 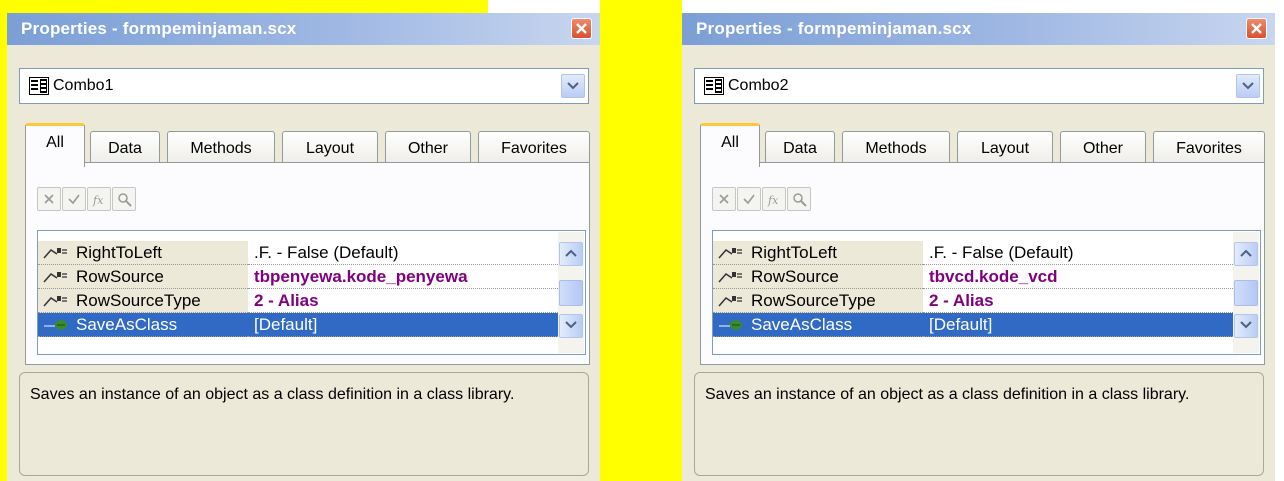 I want to click on property-value: tbvcd.kode_vcd, so click(x=993, y=276).